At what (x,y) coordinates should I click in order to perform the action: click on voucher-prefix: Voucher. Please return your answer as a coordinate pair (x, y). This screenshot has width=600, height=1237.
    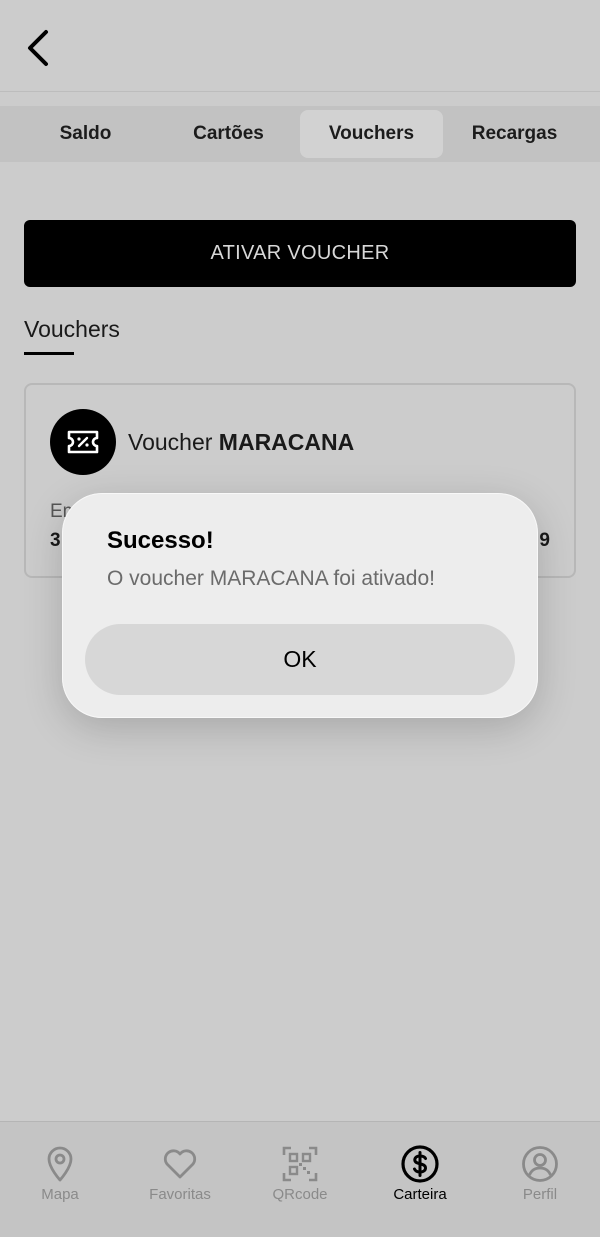
    Looking at the image, I should click on (170, 442).